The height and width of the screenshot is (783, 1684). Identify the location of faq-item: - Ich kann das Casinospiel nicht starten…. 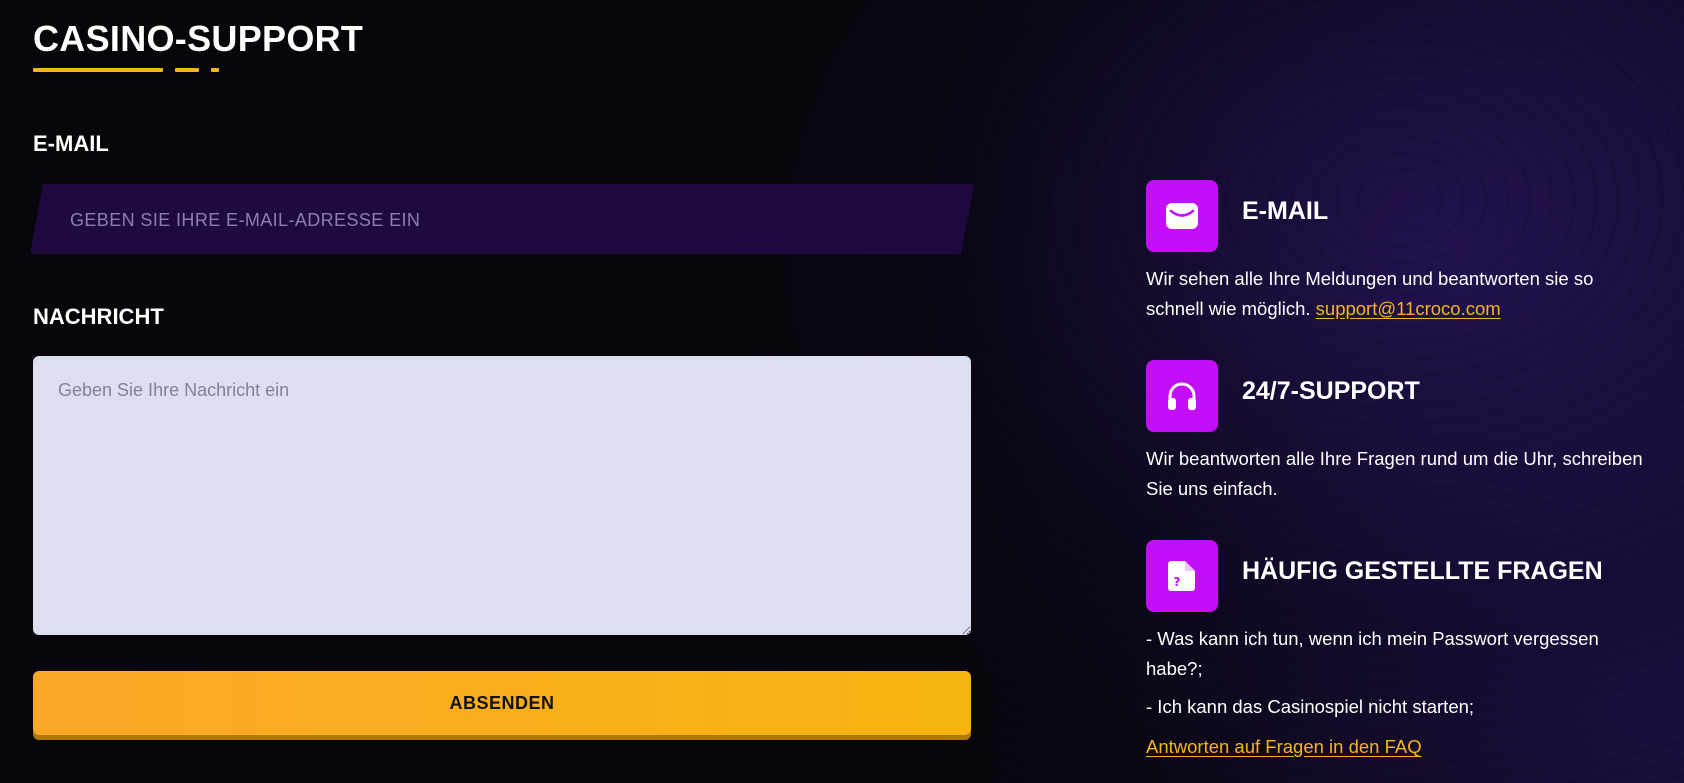
(1310, 706).